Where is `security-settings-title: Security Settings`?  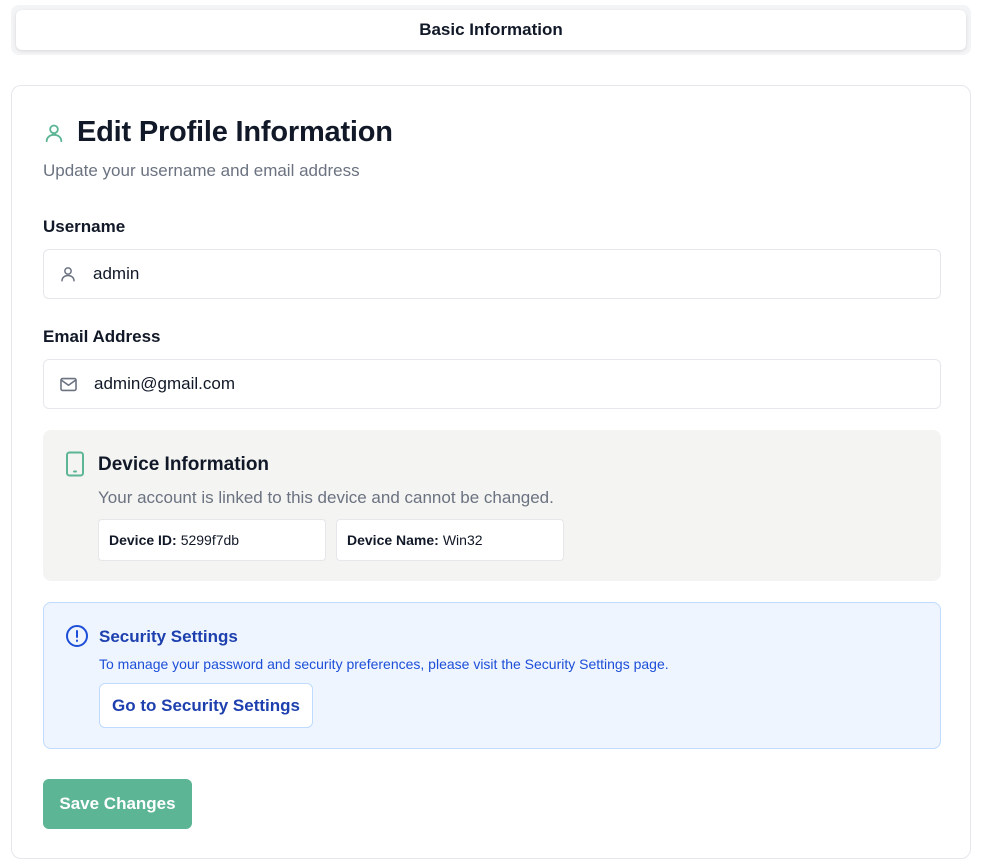 security-settings-title: Security Settings is located at coordinates (168, 636).